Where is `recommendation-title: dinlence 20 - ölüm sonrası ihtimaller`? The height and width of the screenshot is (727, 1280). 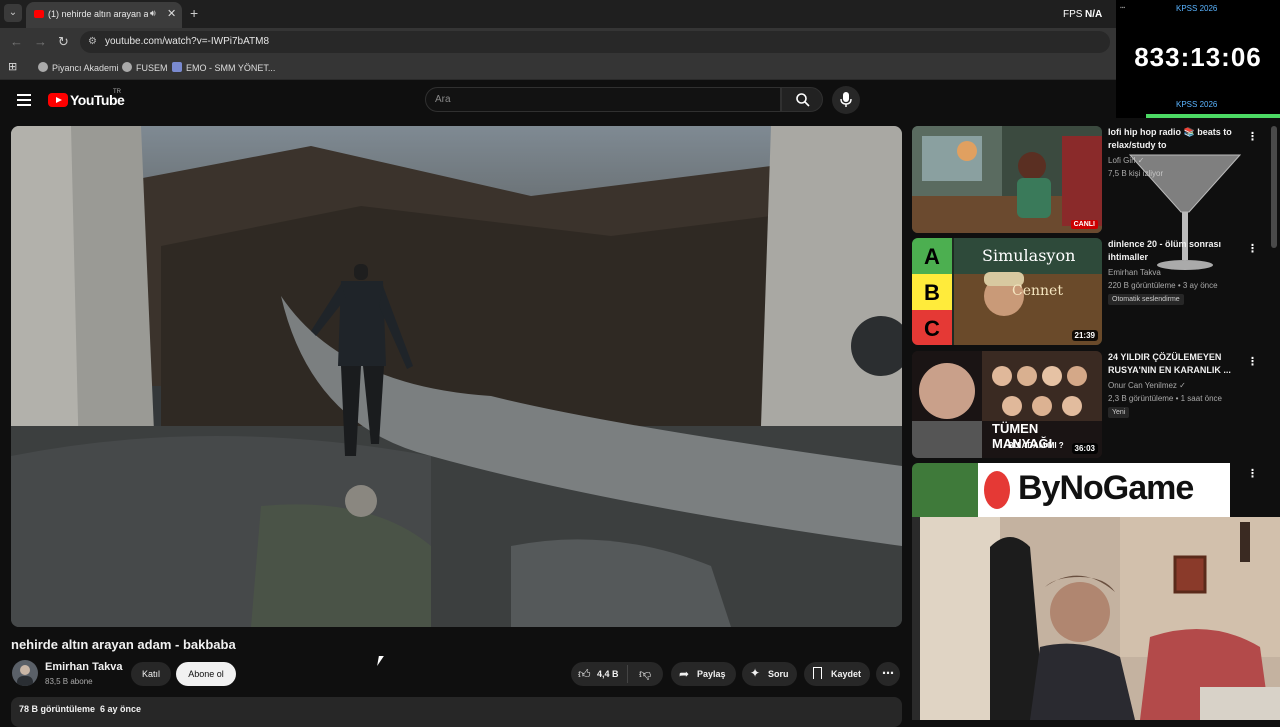
recommendation-title: dinlence 20 - ölüm sonrası ihtimaller is located at coordinates (1178, 251).